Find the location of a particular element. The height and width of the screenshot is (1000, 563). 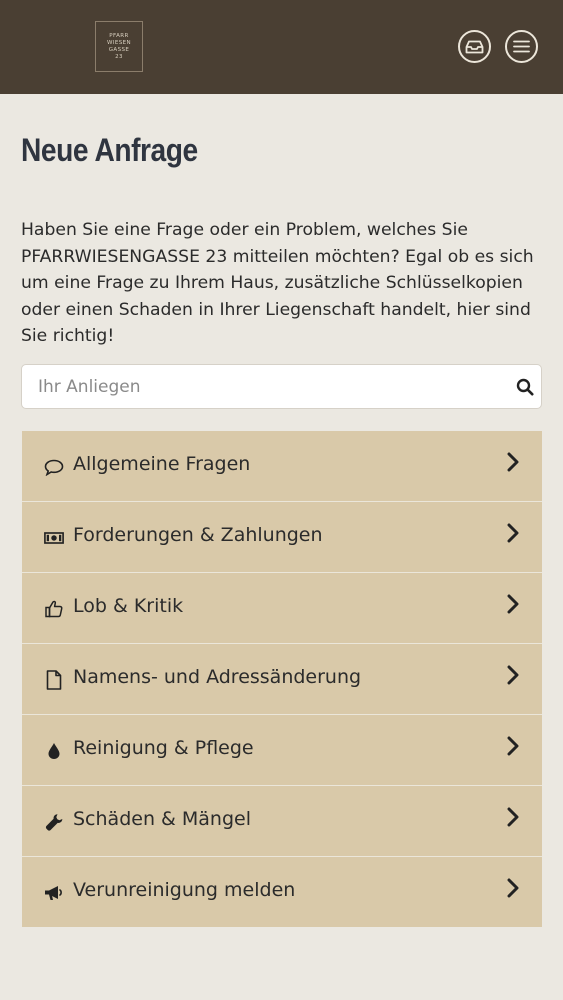

inbox-icon is located at coordinates (474, 46).